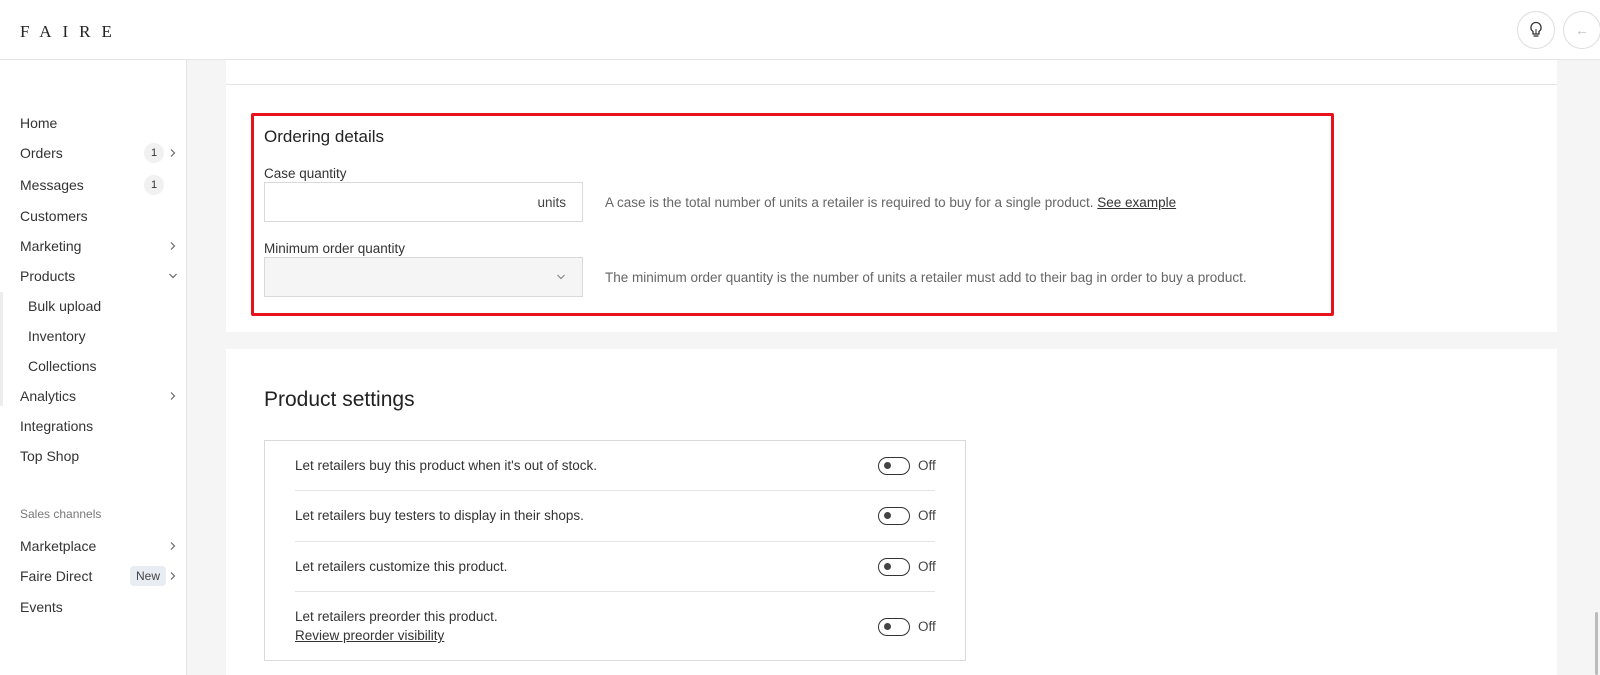 The image size is (1600, 675). What do you see at coordinates (50, 456) in the screenshot?
I see `sidebar-item-label: Top Shop` at bounding box center [50, 456].